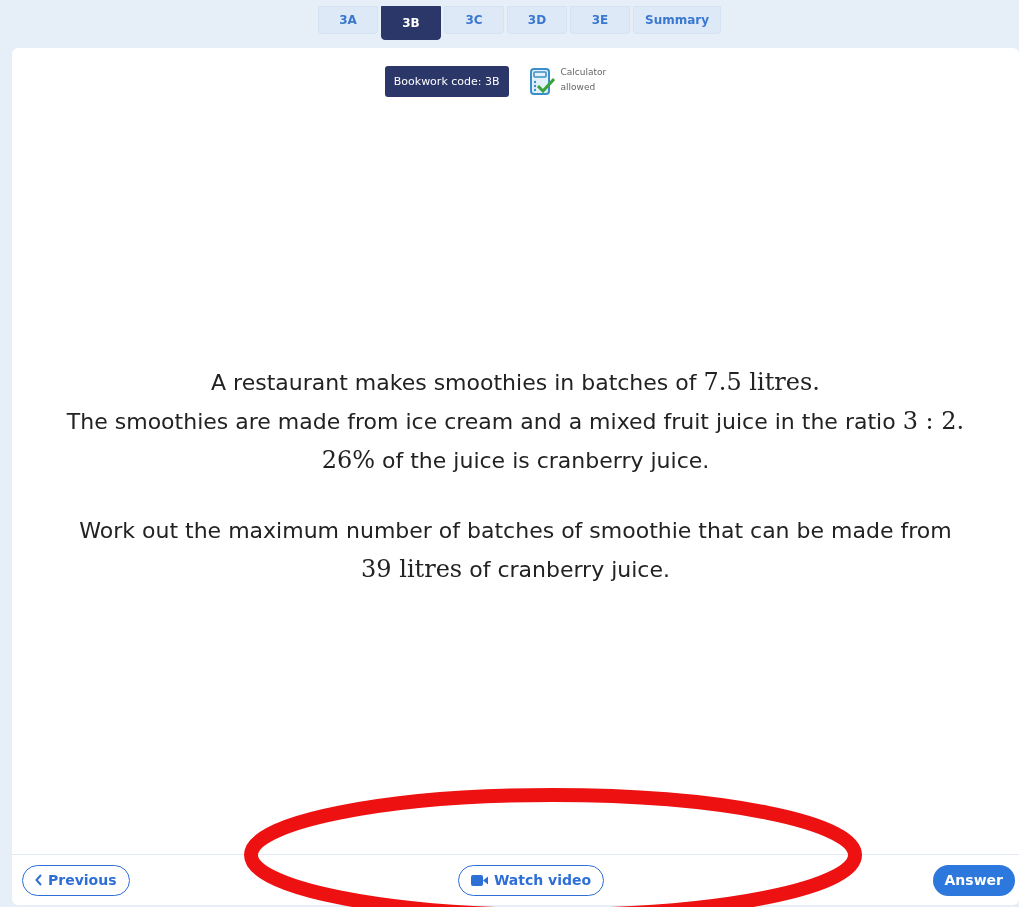 This screenshot has height=907, width=1019. What do you see at coordinates (479, 880) in the screenshot?
I see `video-camera-icon` at bounding box center [479, 880].